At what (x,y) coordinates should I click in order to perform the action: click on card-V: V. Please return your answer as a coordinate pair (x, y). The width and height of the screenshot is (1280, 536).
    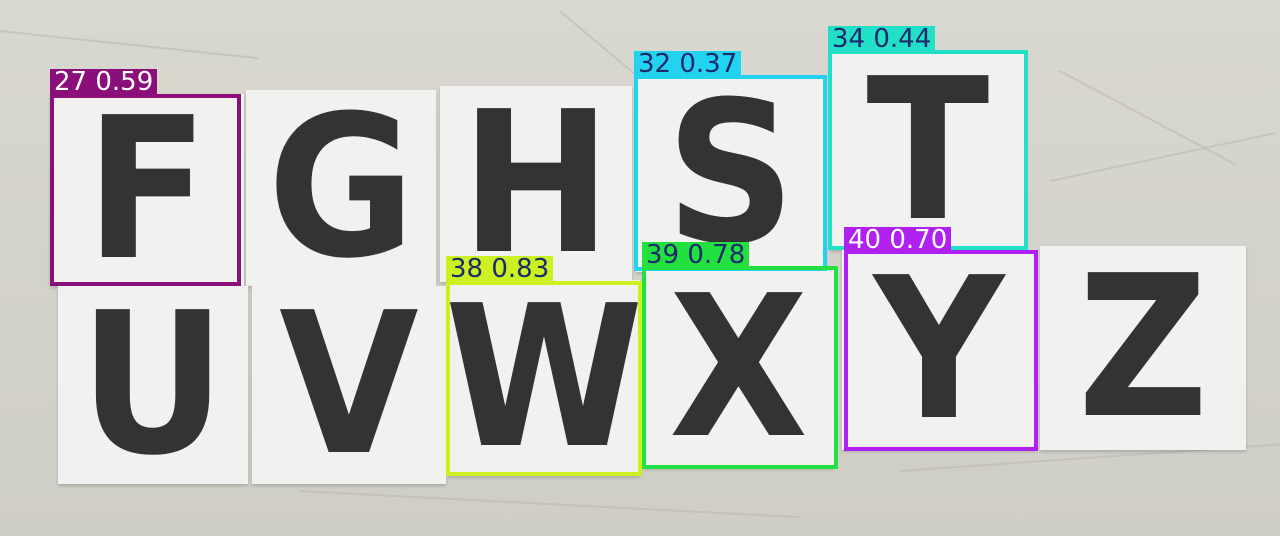
    Looking at the image, I should click on (349, 385).